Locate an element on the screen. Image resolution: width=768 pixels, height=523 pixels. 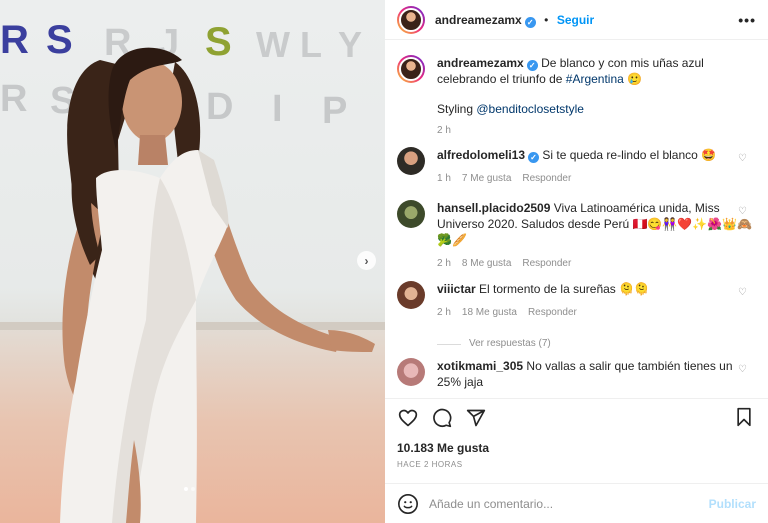
more-options-icon: ••• is located at coordinates (747, 20).